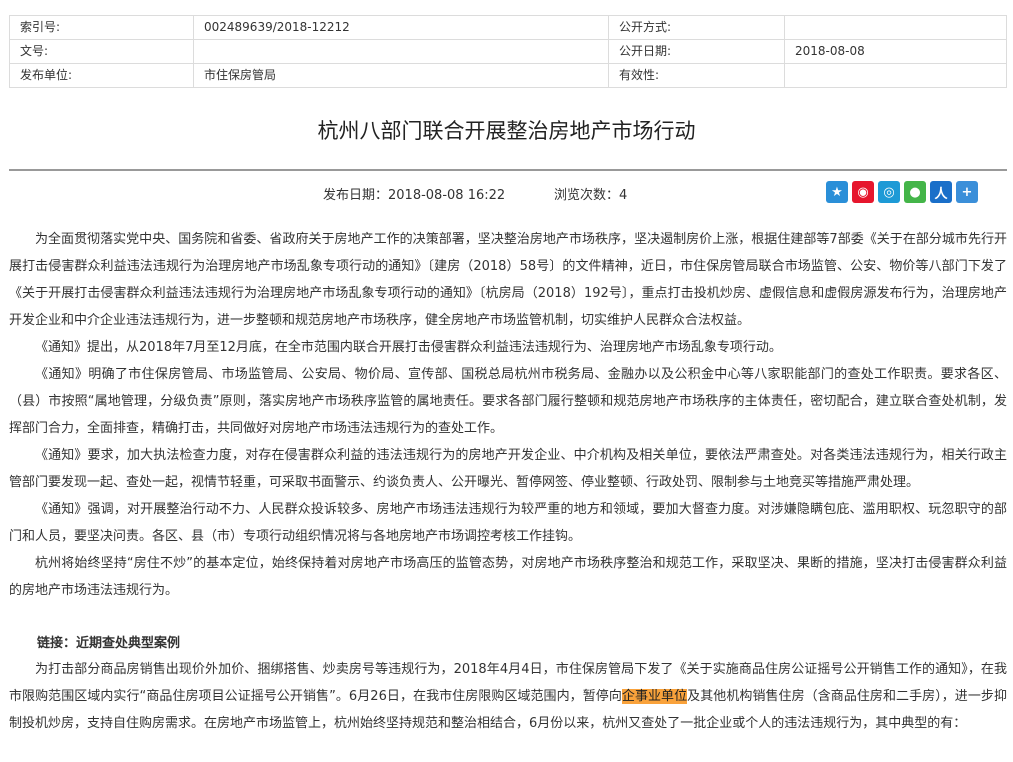 This screenshot has height=762, width=1013. I want to click on index-label: 索引号:, so click(101, 27).